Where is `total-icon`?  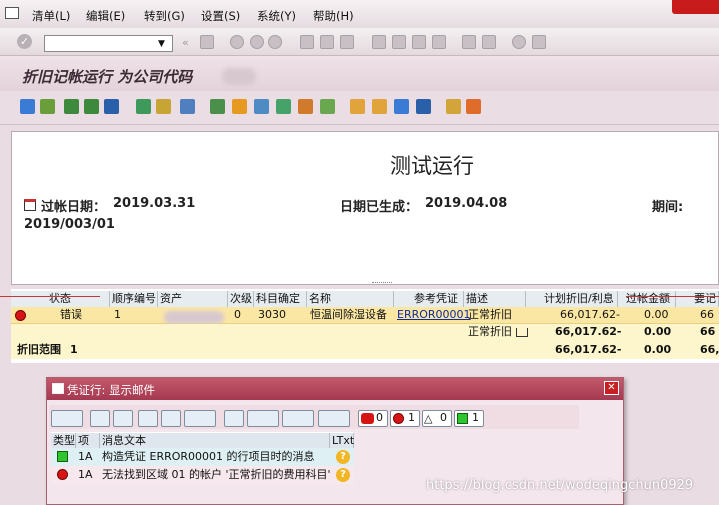
total-icon is located at coordinates (143, 106).